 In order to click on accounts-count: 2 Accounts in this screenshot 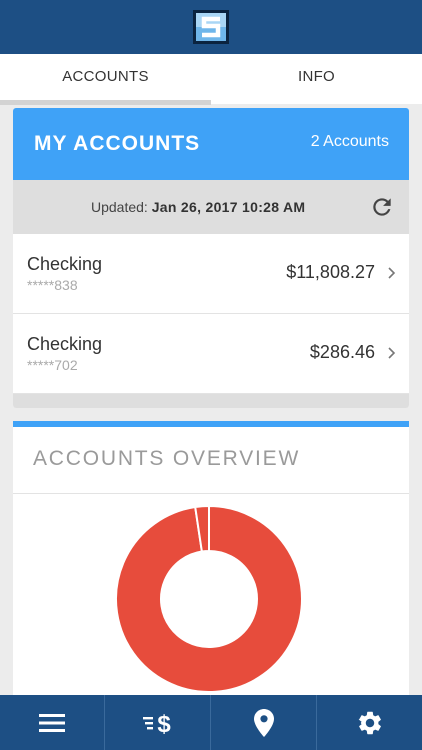, I will do `click(349, 141)`.